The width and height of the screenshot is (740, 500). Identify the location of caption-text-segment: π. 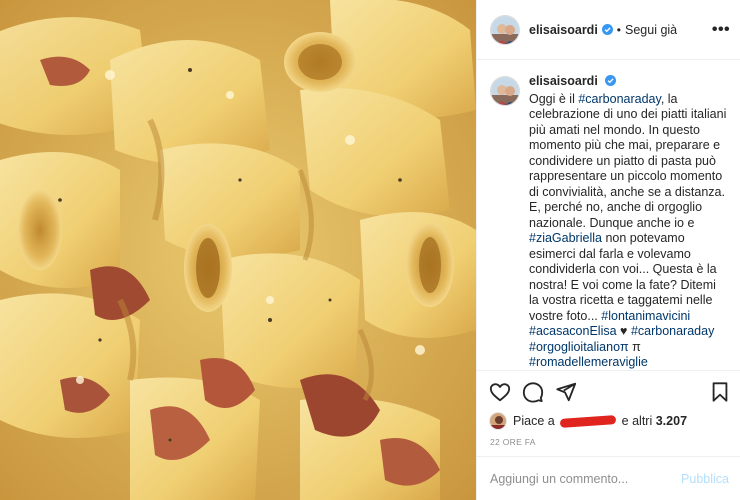
(634, 346).